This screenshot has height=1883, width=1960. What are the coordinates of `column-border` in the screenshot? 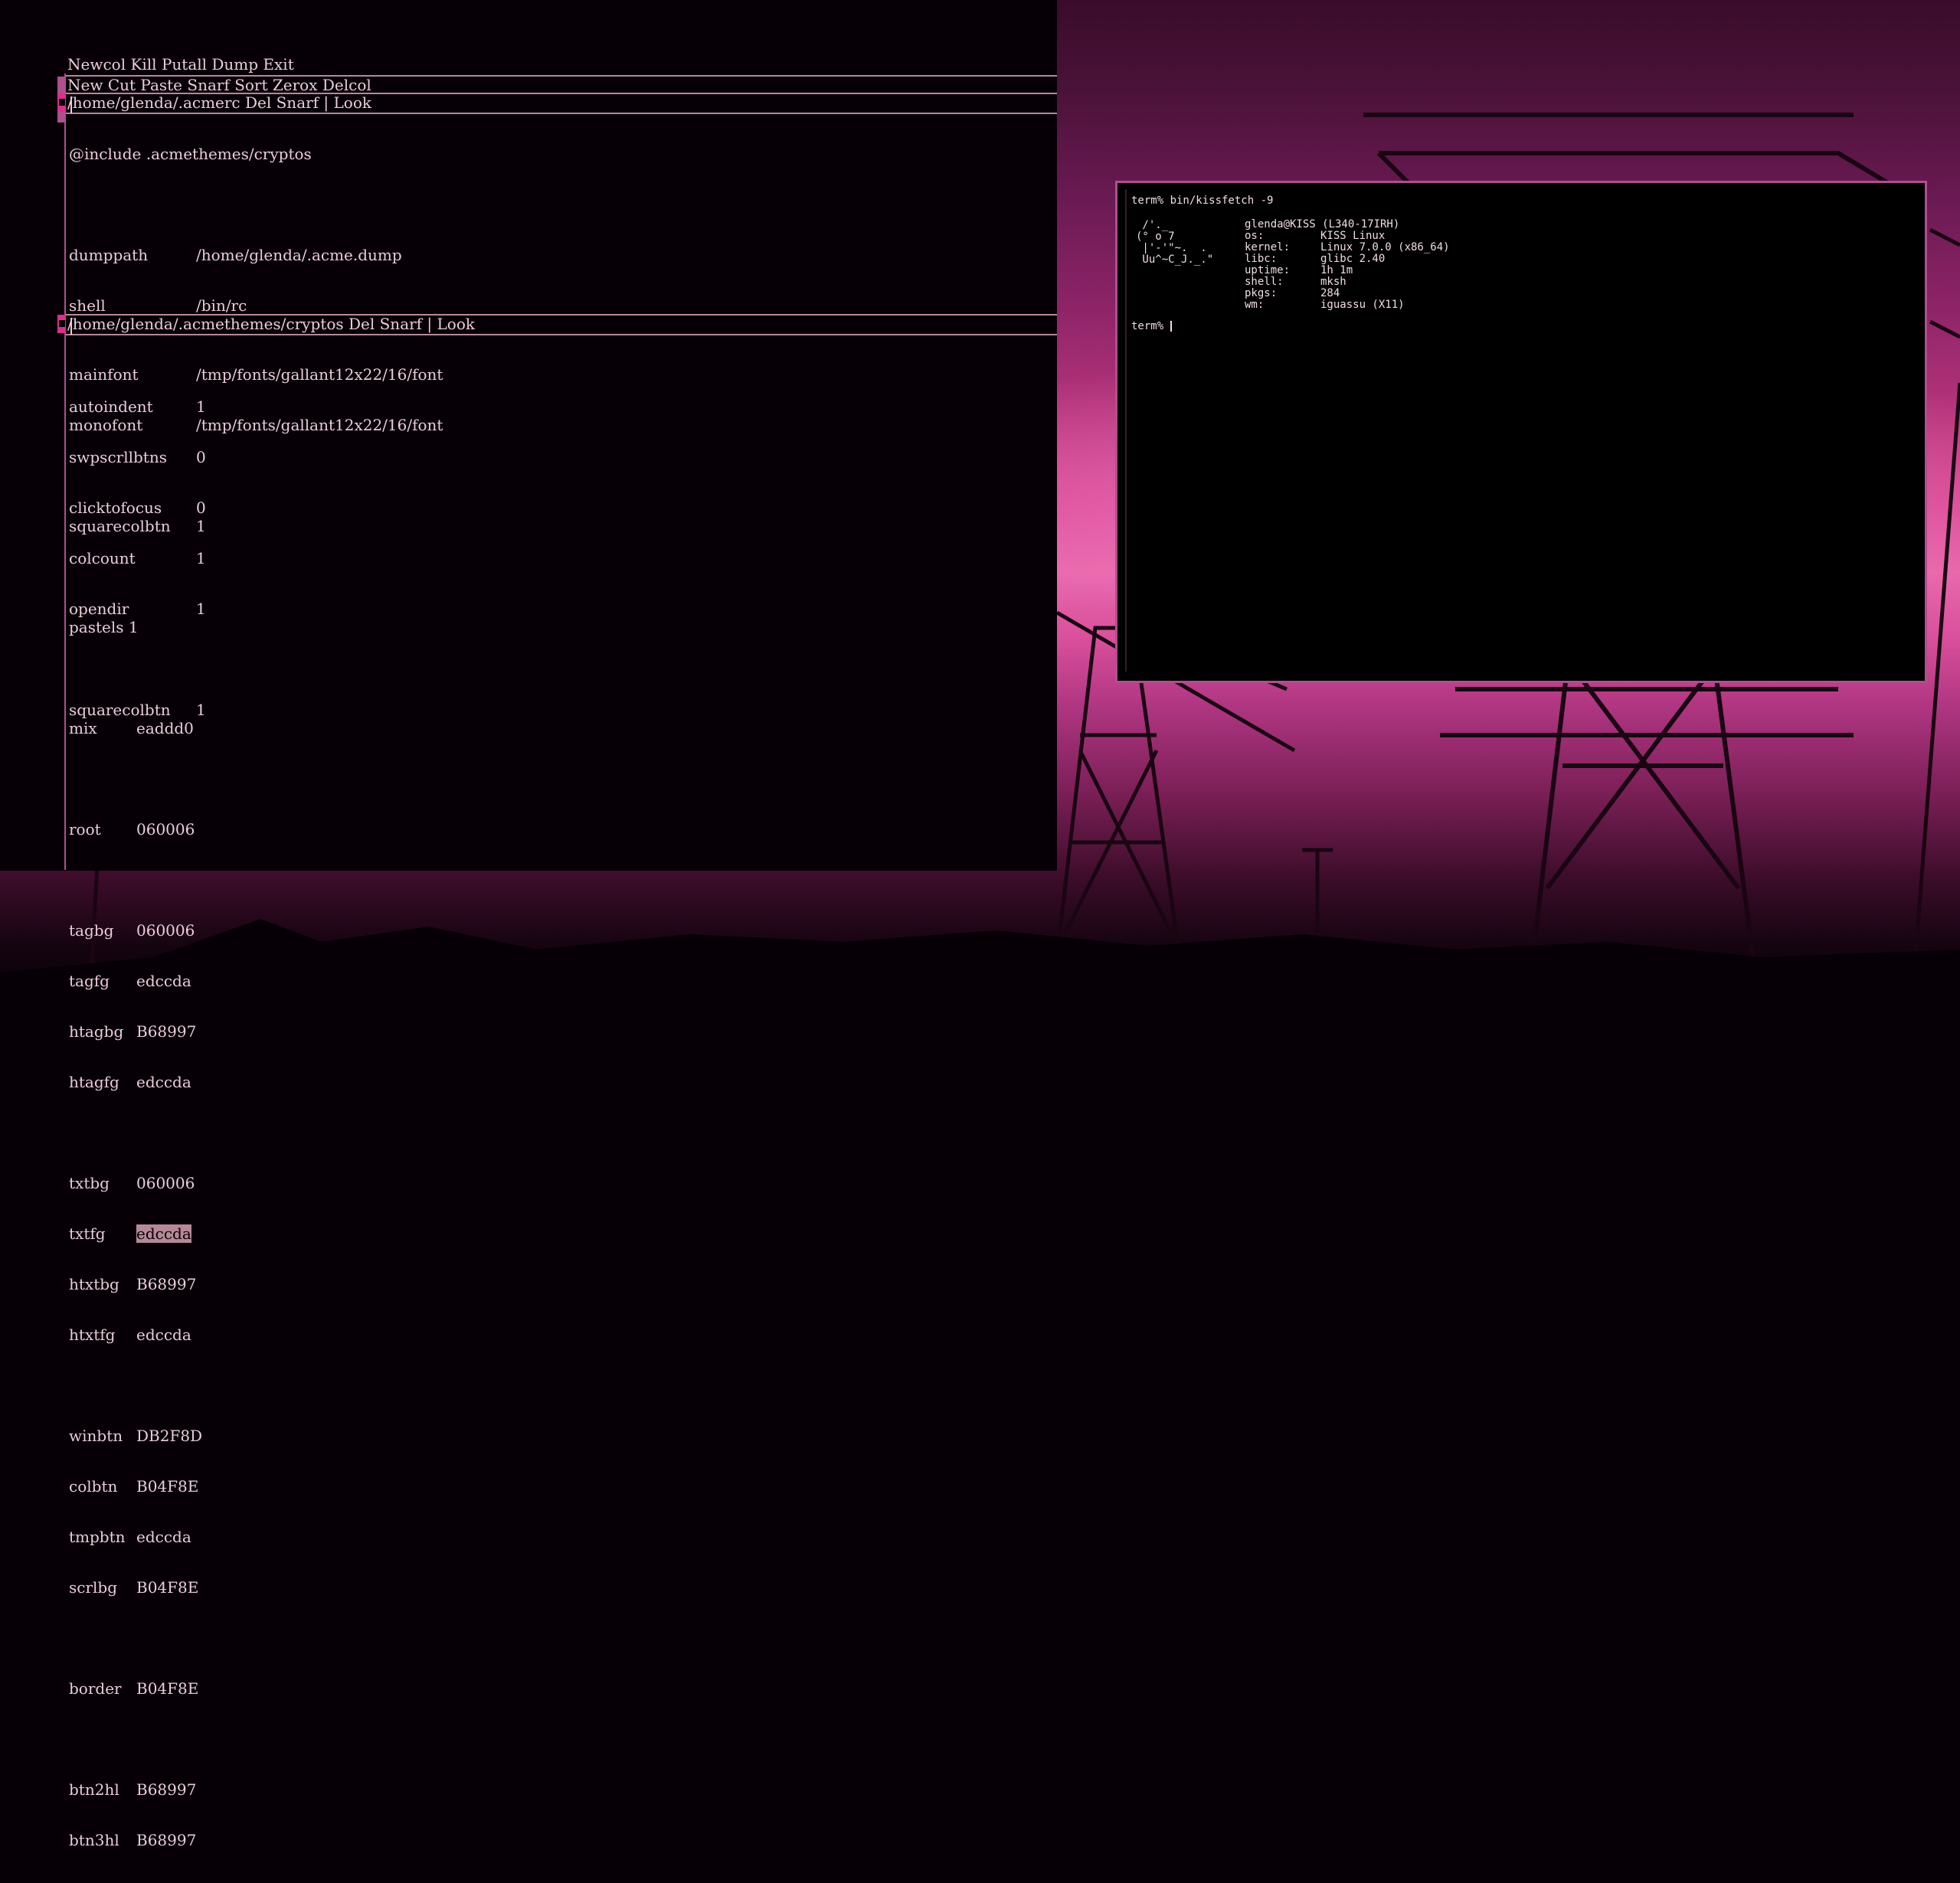 It's located at (65, 472).